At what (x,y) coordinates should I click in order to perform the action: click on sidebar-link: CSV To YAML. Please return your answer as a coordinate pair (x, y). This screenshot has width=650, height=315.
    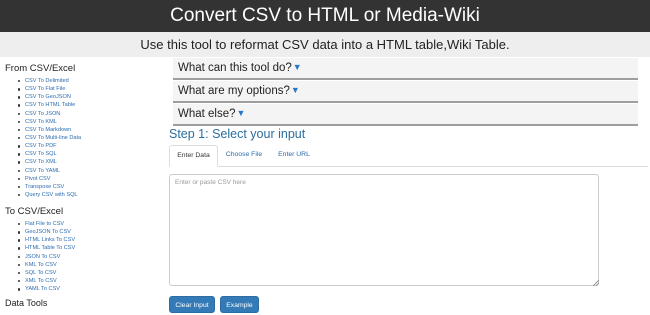
    Looking at the image, I should click on (40, 171).